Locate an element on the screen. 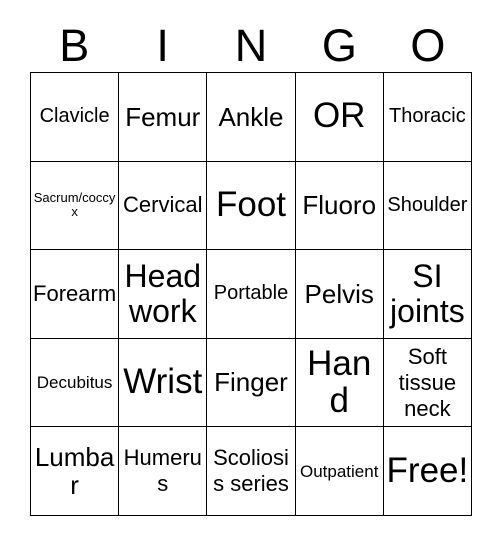 This screenshot has height=544, width=500. header-letter-g: G is located at coordinates (339, 45).